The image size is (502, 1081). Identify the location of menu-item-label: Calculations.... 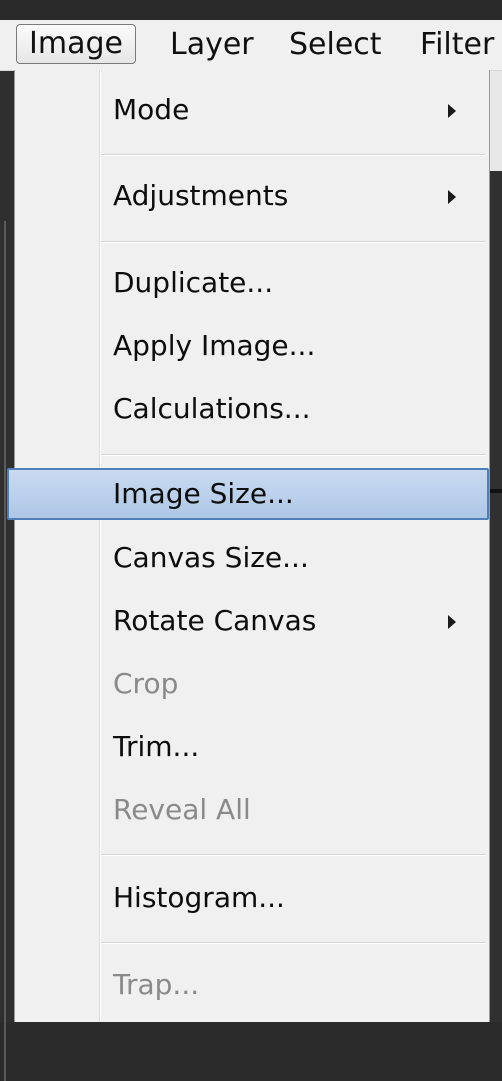
(212, 408).